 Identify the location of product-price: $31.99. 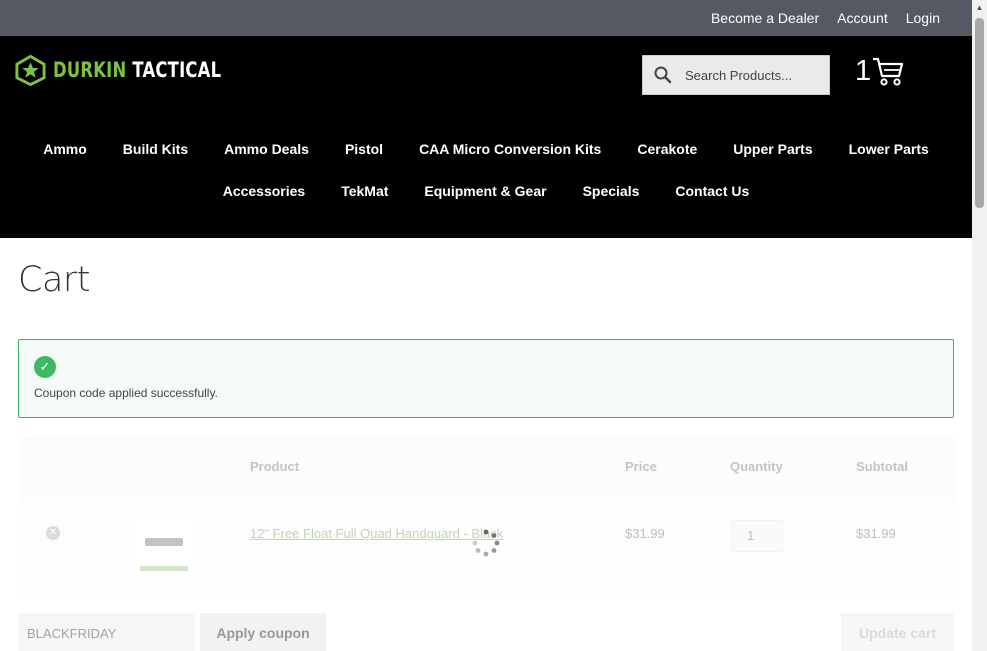
(645, 533).